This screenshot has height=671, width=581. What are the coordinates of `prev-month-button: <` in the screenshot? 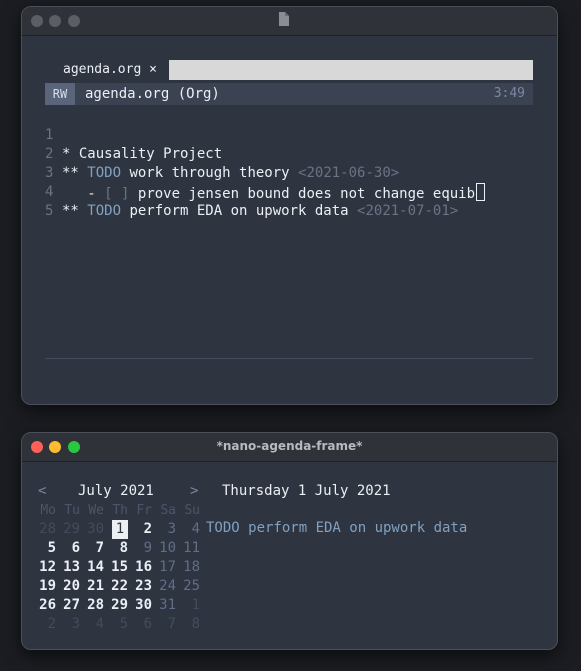 It's located at (42, 491).